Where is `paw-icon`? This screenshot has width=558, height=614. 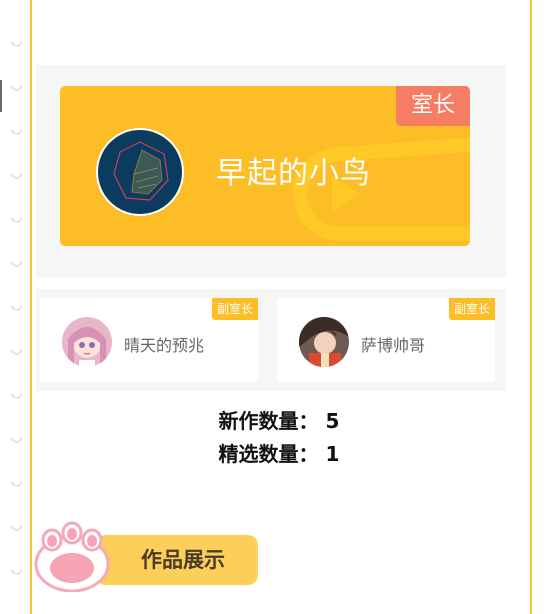
paw-icon is located at coordinates (72, 556).